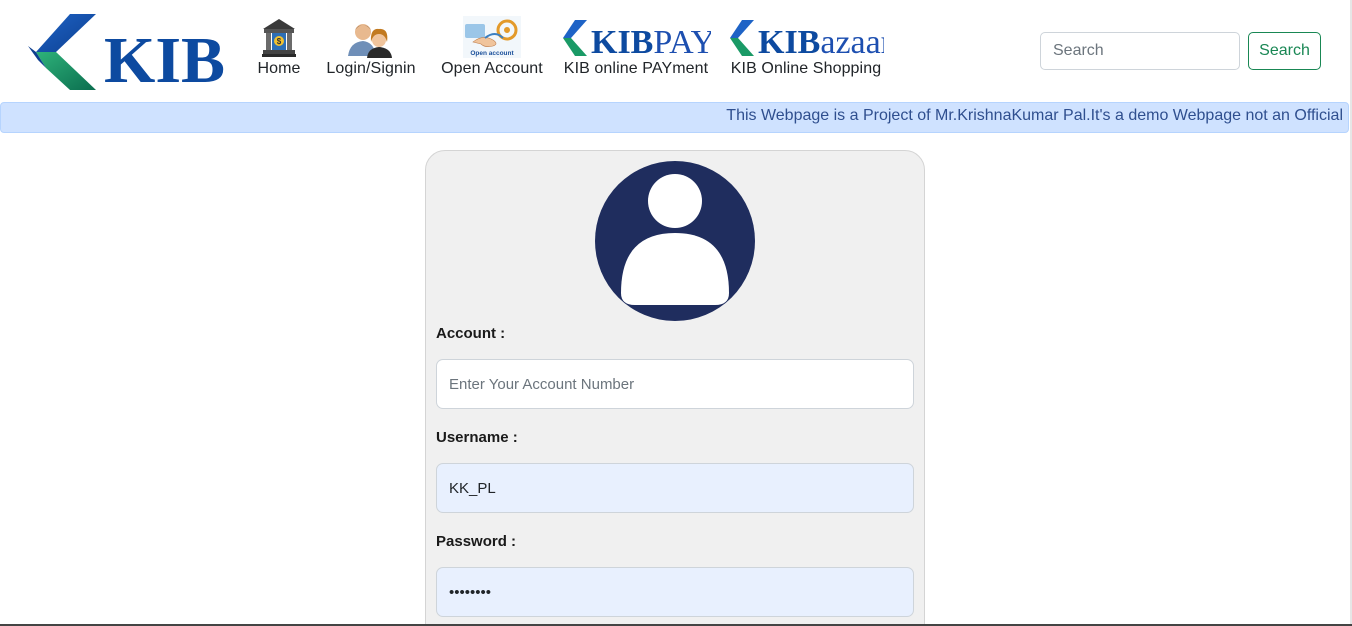 The width and height of the screenshot is (1352, 626). I want to click on kibazaar-logo-icon: KIBazaar, so click(806, 36).